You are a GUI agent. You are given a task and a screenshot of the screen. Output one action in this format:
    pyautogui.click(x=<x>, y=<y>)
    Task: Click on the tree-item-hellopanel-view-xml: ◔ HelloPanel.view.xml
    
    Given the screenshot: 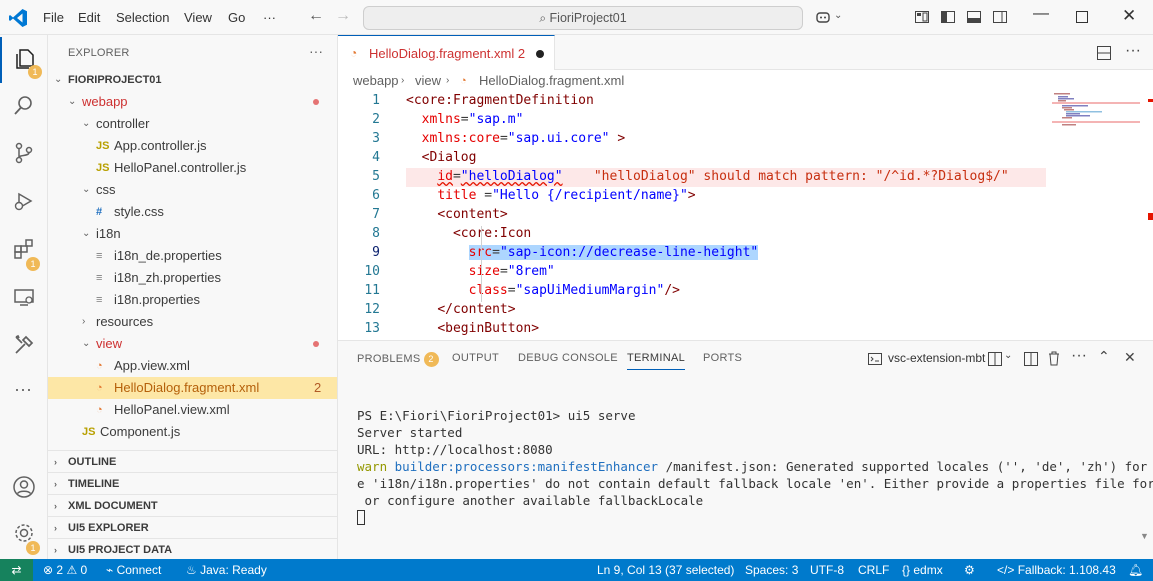 What is the action you would take?
    pyautogui.click(x=192, y=410)
    